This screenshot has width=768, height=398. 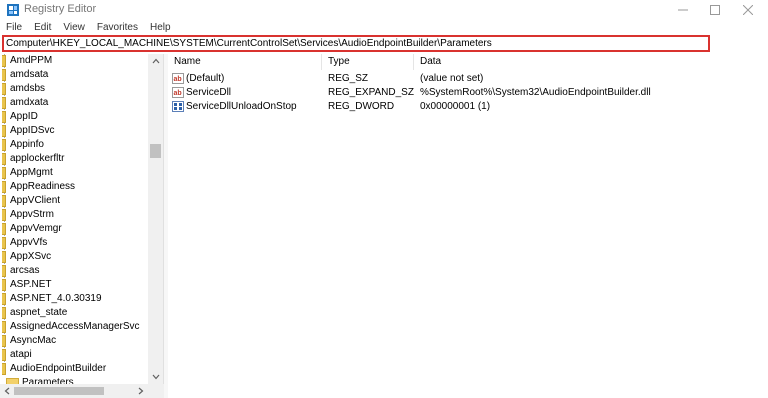 I want to click on maximize-button, so click(x=715, y=10).